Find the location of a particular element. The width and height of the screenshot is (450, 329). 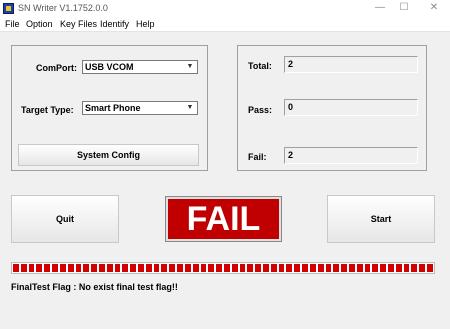

minimize-icon: — is located at coordinates (380, 8).